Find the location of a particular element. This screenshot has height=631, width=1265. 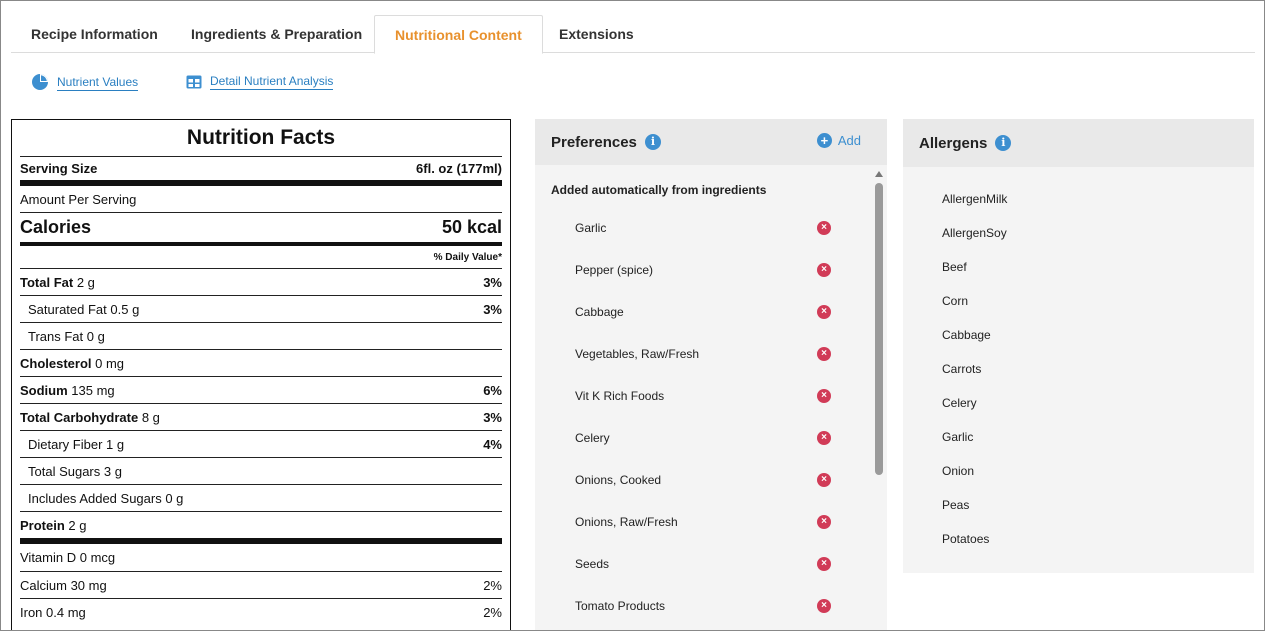

preference-label: Pepper (spice) is located at coordinates (614, 270).